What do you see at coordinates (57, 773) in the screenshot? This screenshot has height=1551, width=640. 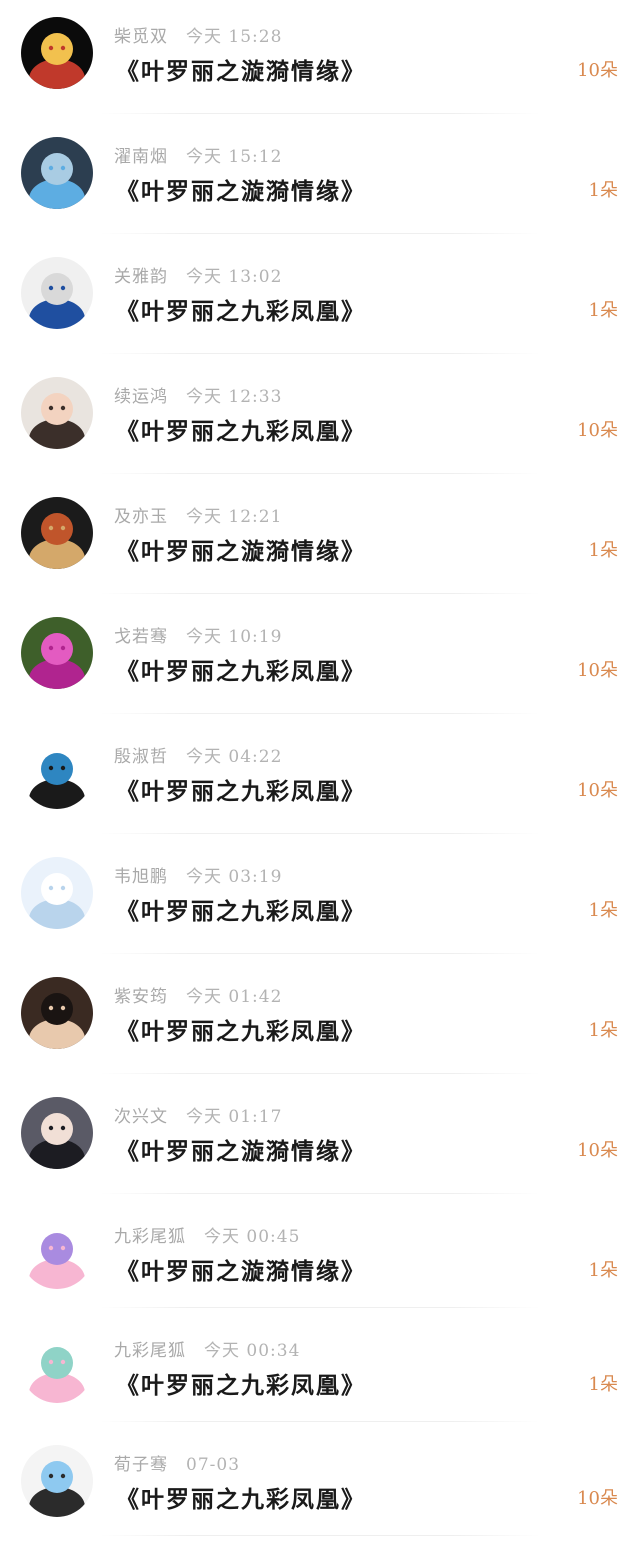 I see `panda-avatar-icon` at bounding box center [57, 773].